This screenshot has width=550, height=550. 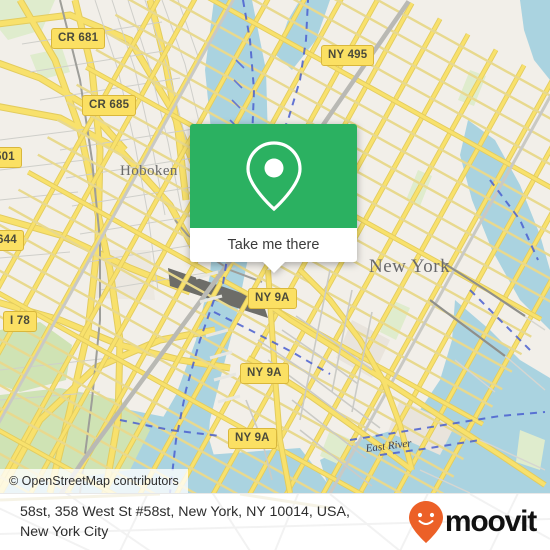 I want to click on map-label-hoboken: Hoboken, so click(x=149, y=171).